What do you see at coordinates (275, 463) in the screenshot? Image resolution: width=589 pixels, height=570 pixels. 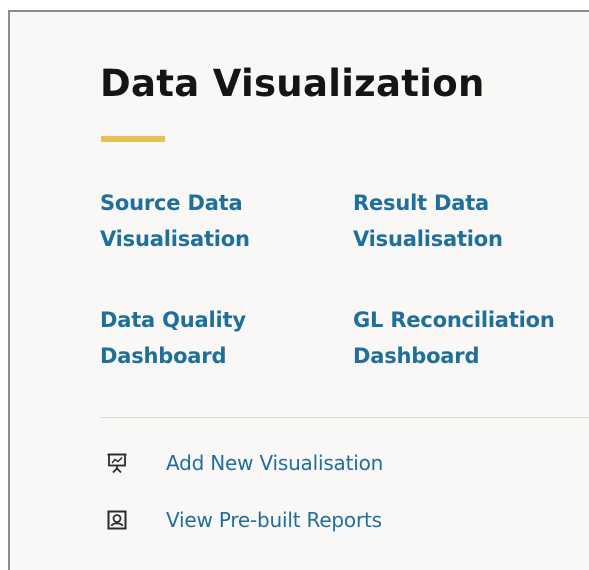 I see `add-new-visualisation-label: Add New Visualisation` at bounding box center [275, 463].